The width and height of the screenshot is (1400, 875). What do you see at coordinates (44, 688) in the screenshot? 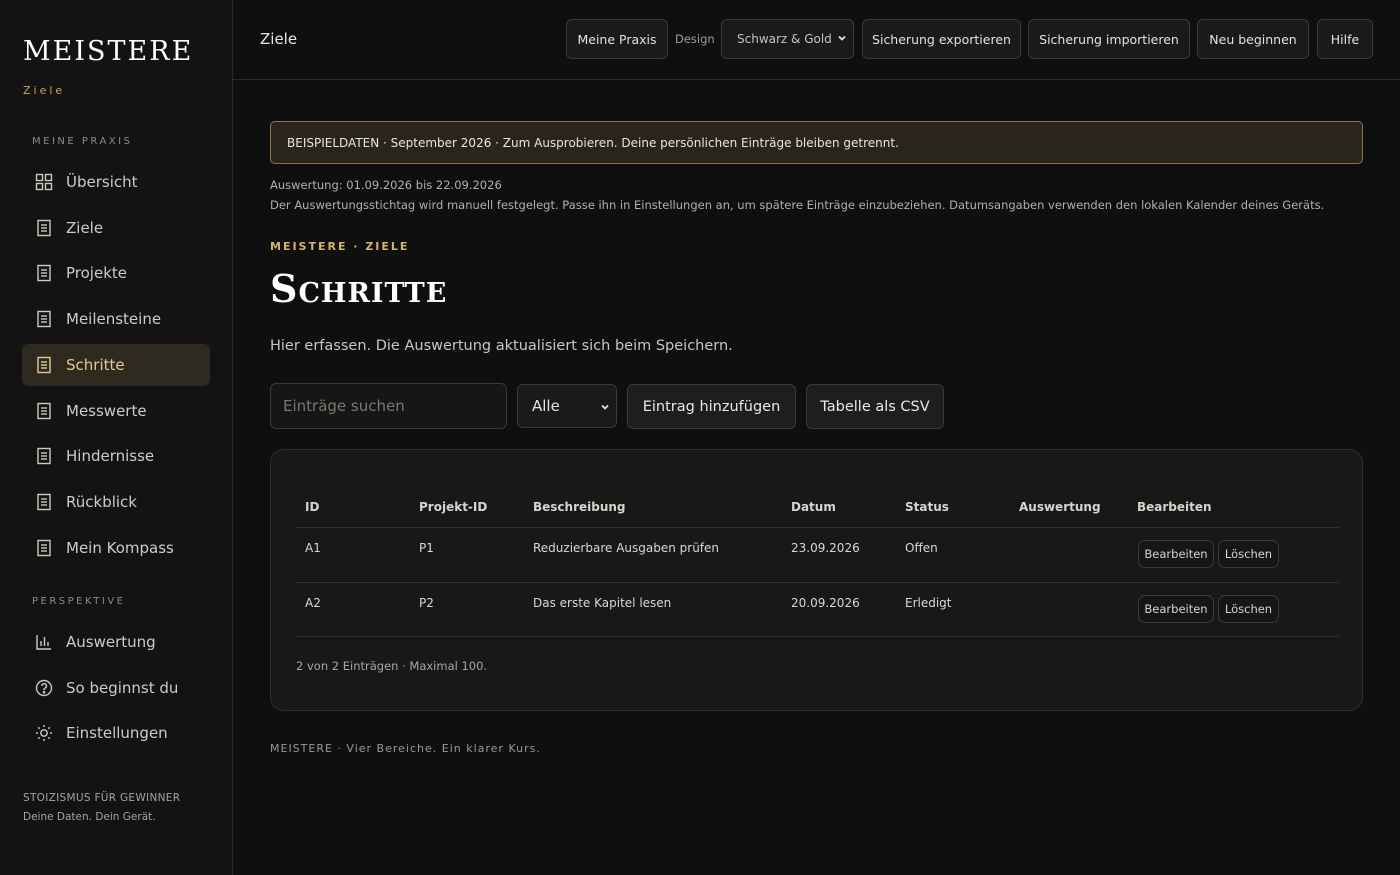
I see `help-circle-icon` at bounding box center [44, 688].